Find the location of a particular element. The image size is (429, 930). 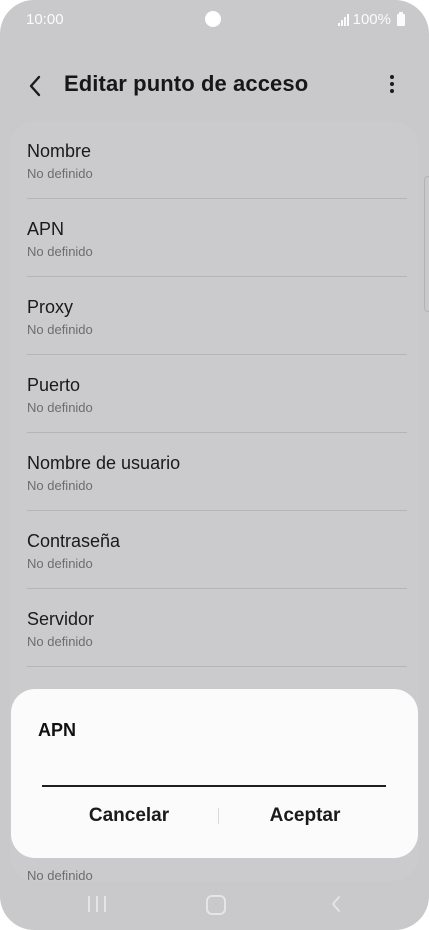

nav-back-button is located at coordinates (336, 904).